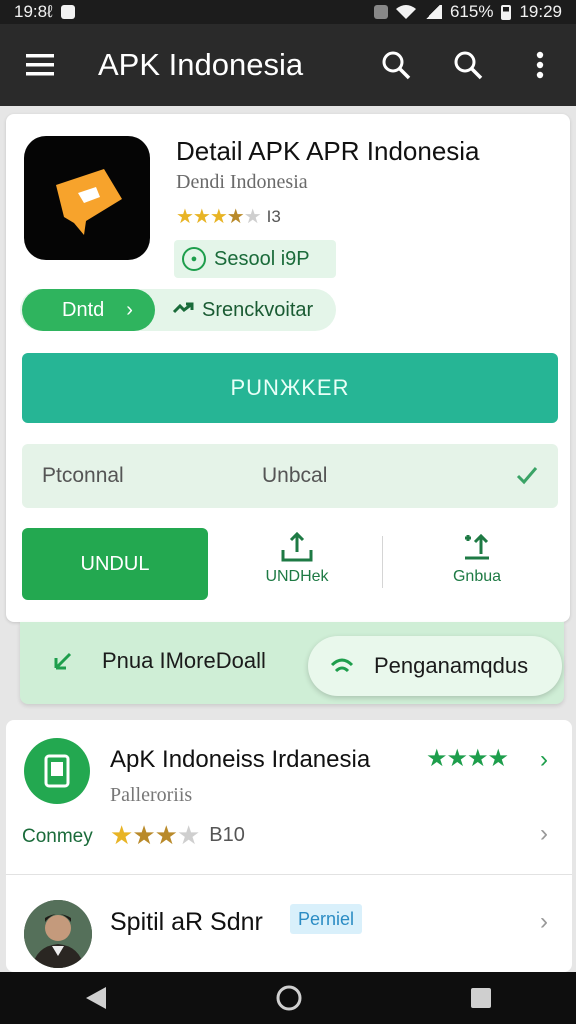 The width and height of the screenshot is (576, 1024). I want to click on banner-pill-text: Penganamqdus, so click(451, 665).